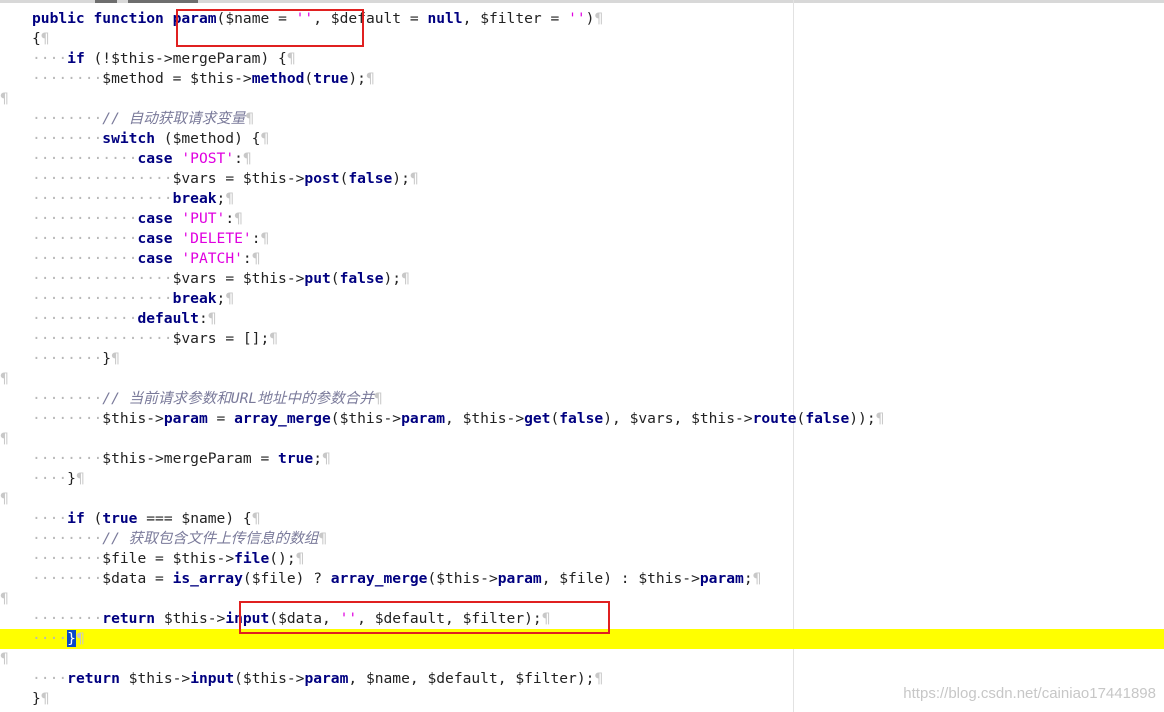  Describe the element at coordinates (582, 39) in the screenshot. I see `code-line: {¶` at that location.